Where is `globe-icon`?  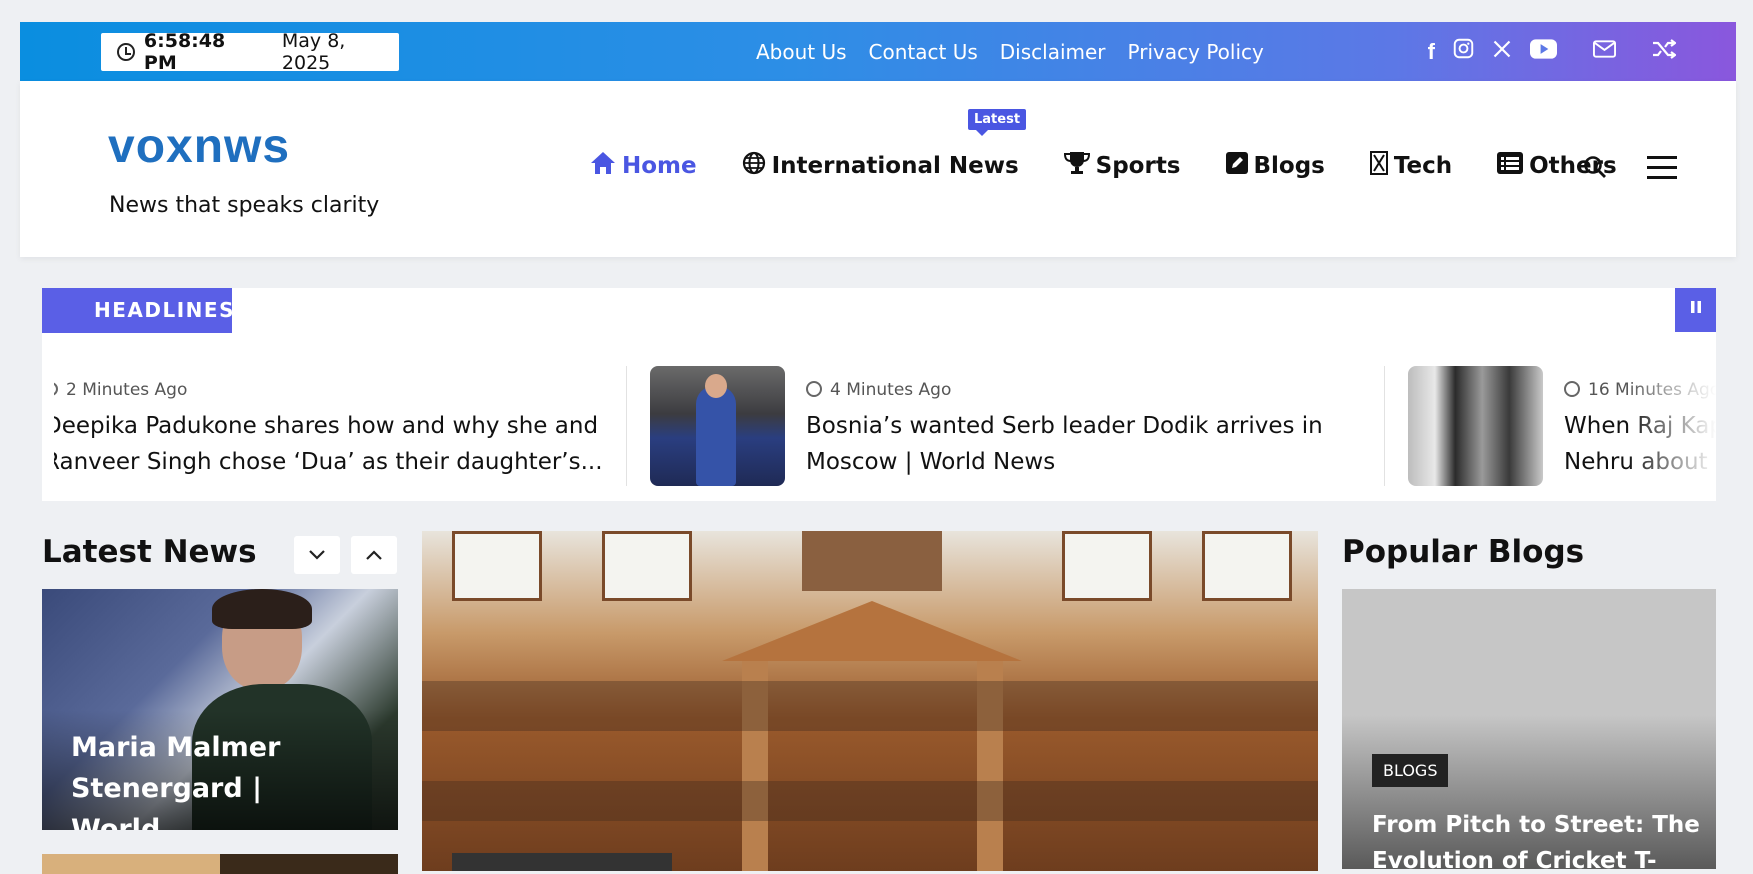 globe-icon is located at coordinates (754, 166).